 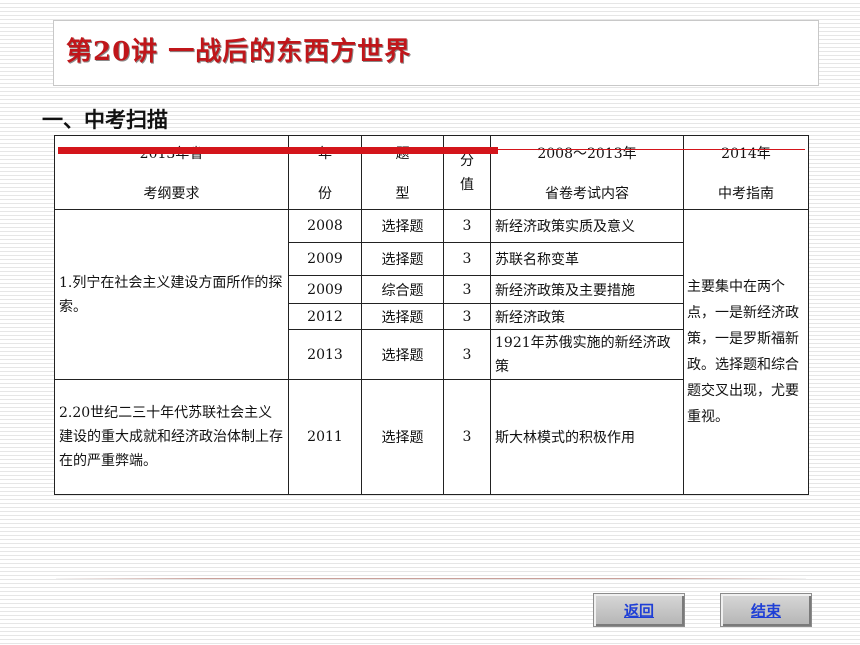 What do you see at coordinates (587, 193) in the screenshot?
I see `header-content-bottom: 省卷考试内容` at bounding box center [587, 193].